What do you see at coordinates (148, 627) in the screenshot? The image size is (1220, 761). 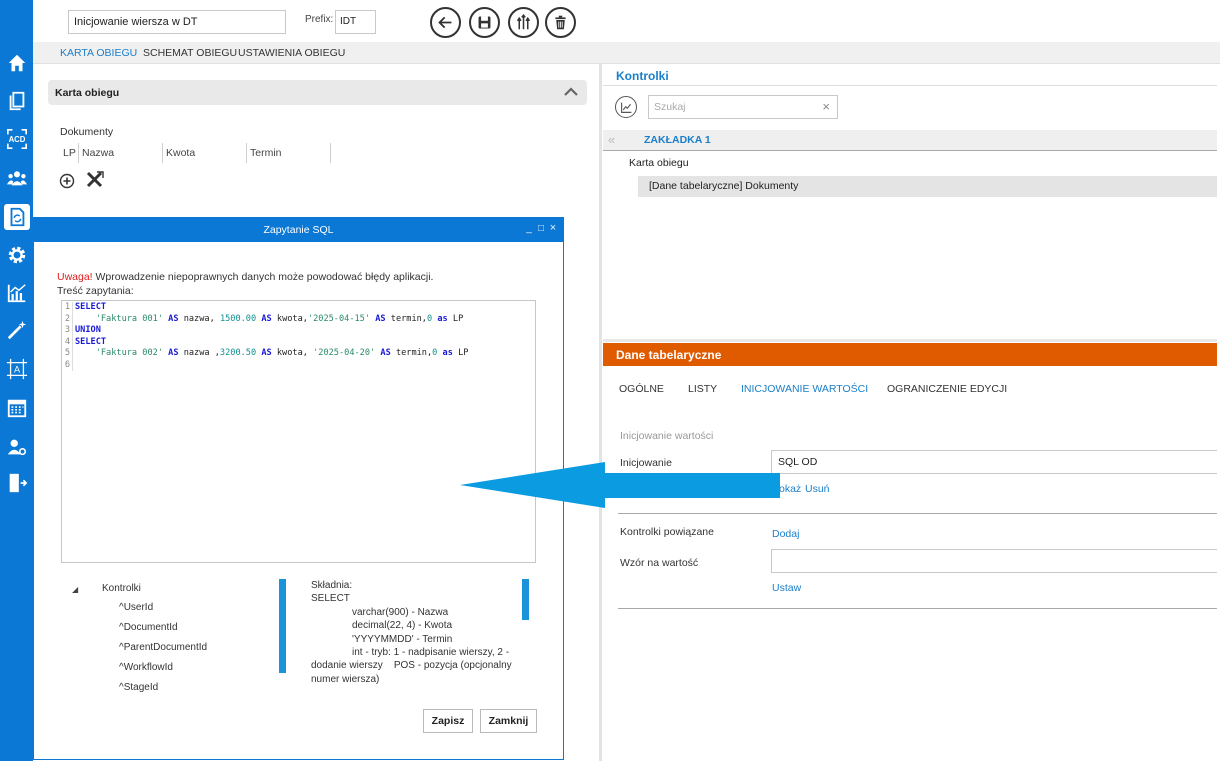 I see `tree-node-documentid: ^DocumentId` at bounding box center [148, 627].